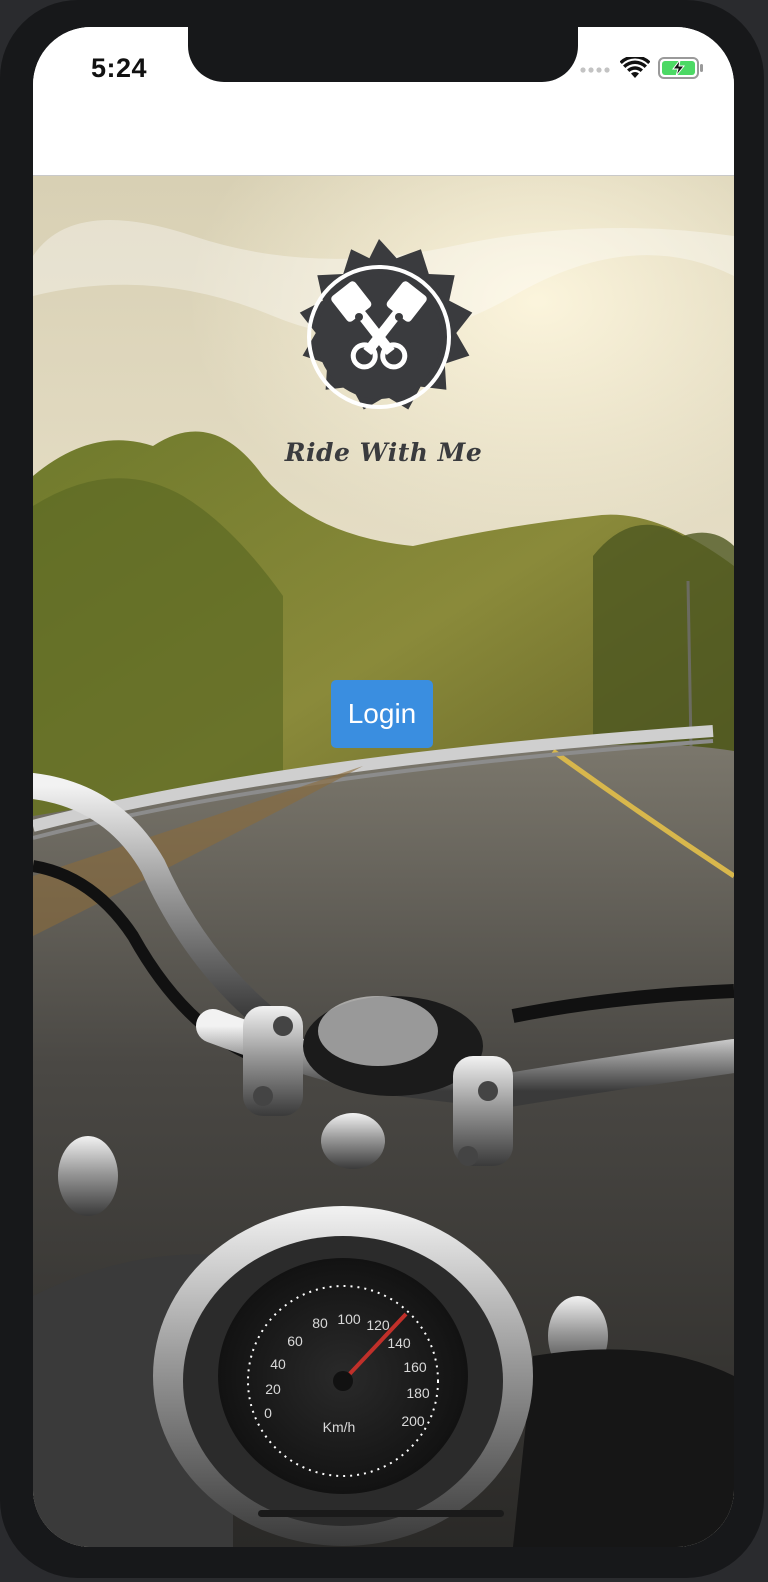 The image size is (768, 1582). Describe the element at coordinates (383, 452) in the screenshot. I see `brand-name: Ride With Me` at that location.